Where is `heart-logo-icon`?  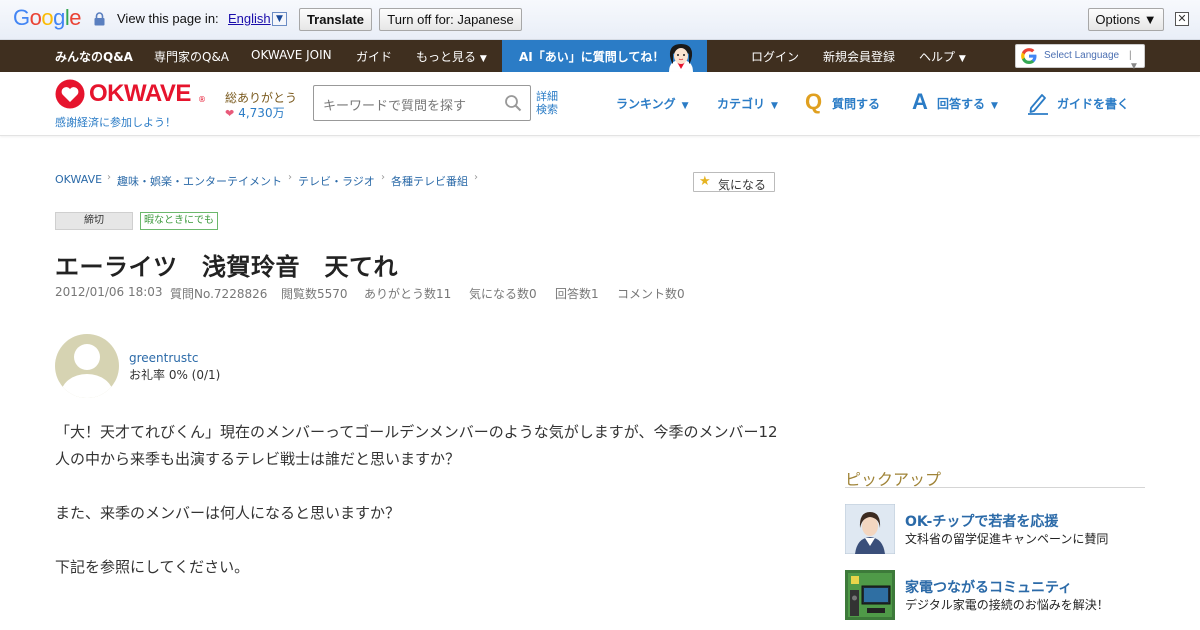
heart-logo-icon is located at coordinates (70, 94).